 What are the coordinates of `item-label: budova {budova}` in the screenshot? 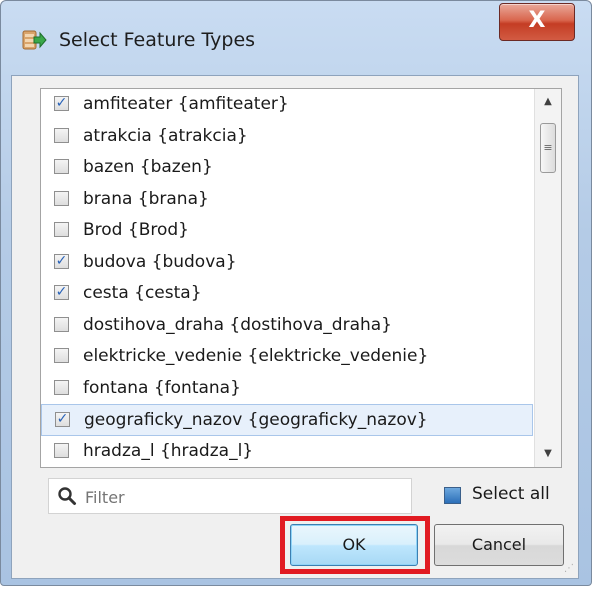 It's located at (160, 261).